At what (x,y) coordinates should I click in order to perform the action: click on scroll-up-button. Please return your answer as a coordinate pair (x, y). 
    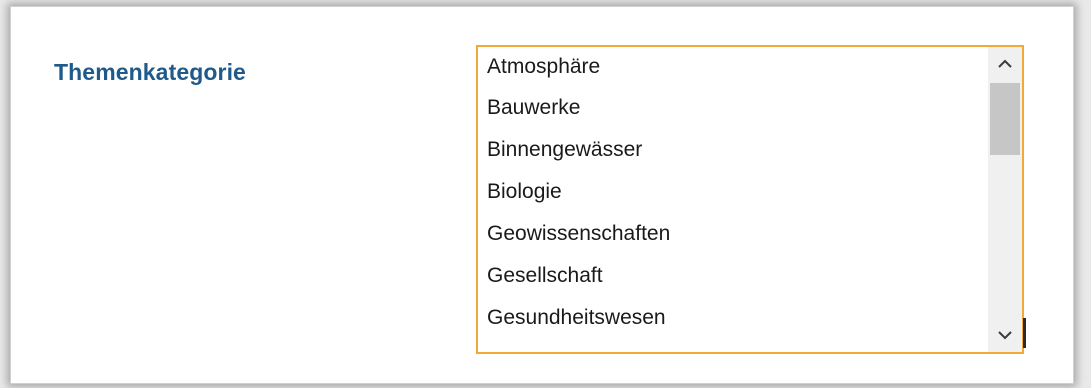
    Looking at the image, I should click on (1005, 64).